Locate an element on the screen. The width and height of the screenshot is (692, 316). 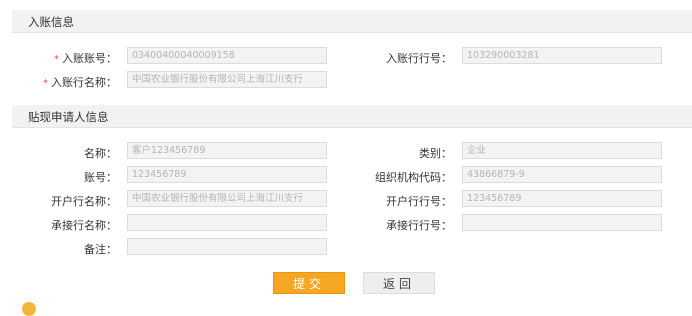
bank-name-label: * 入账行名称： is located at coordinates (80, 82).